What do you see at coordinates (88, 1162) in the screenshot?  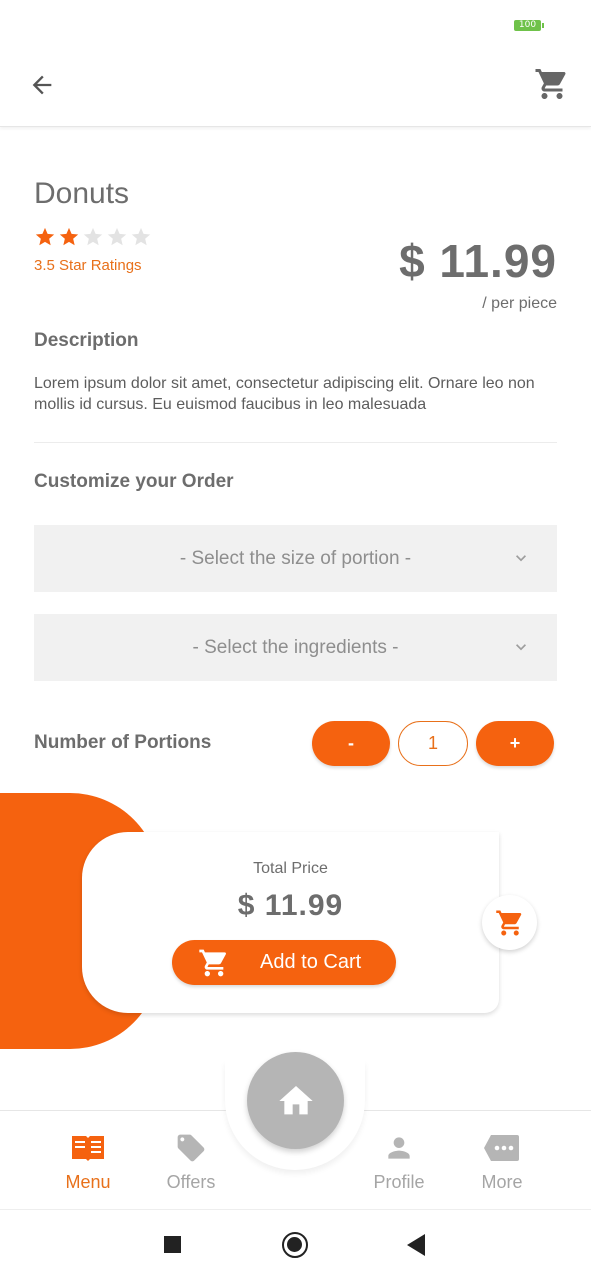 I see `nav-item-menu: Menu` at bounding box center [88, 1162].